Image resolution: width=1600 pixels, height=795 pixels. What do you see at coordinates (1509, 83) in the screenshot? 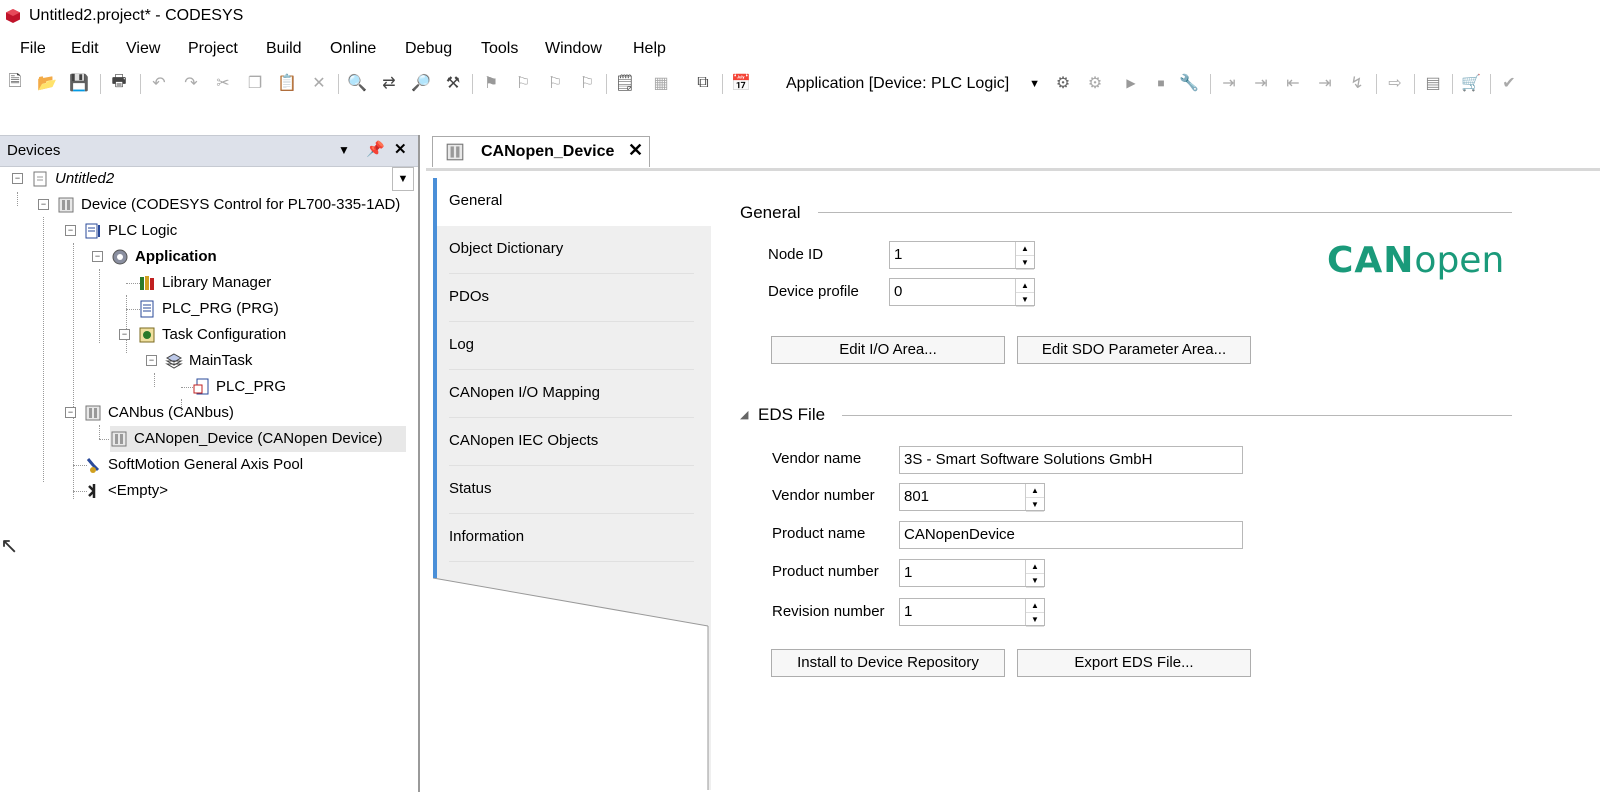
I see `check-icon: ✔` at bounding box center [1509, 83].